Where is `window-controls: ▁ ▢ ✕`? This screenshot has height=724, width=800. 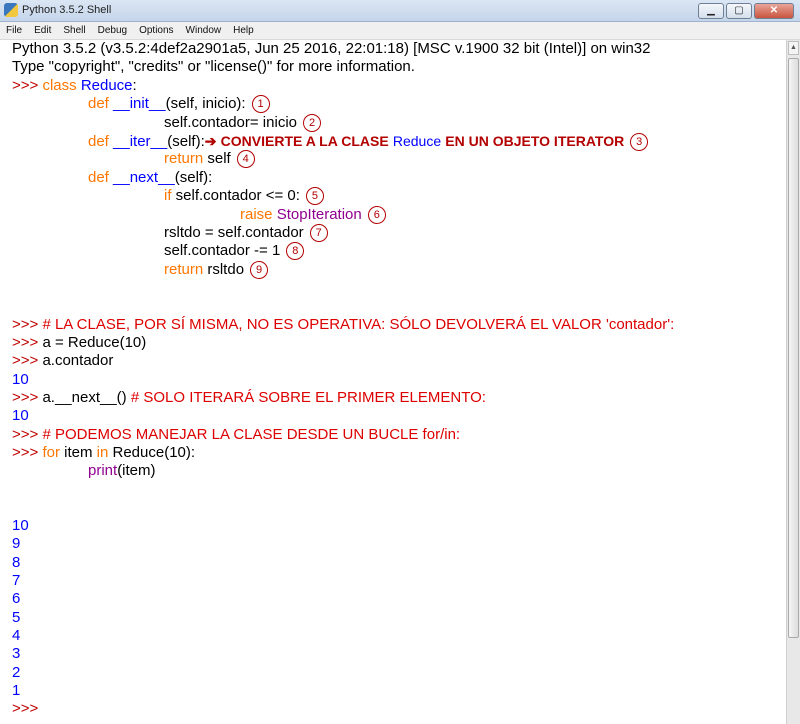
window-controls: ▁ ▢ ✕ is located at coordinates (746, 11).